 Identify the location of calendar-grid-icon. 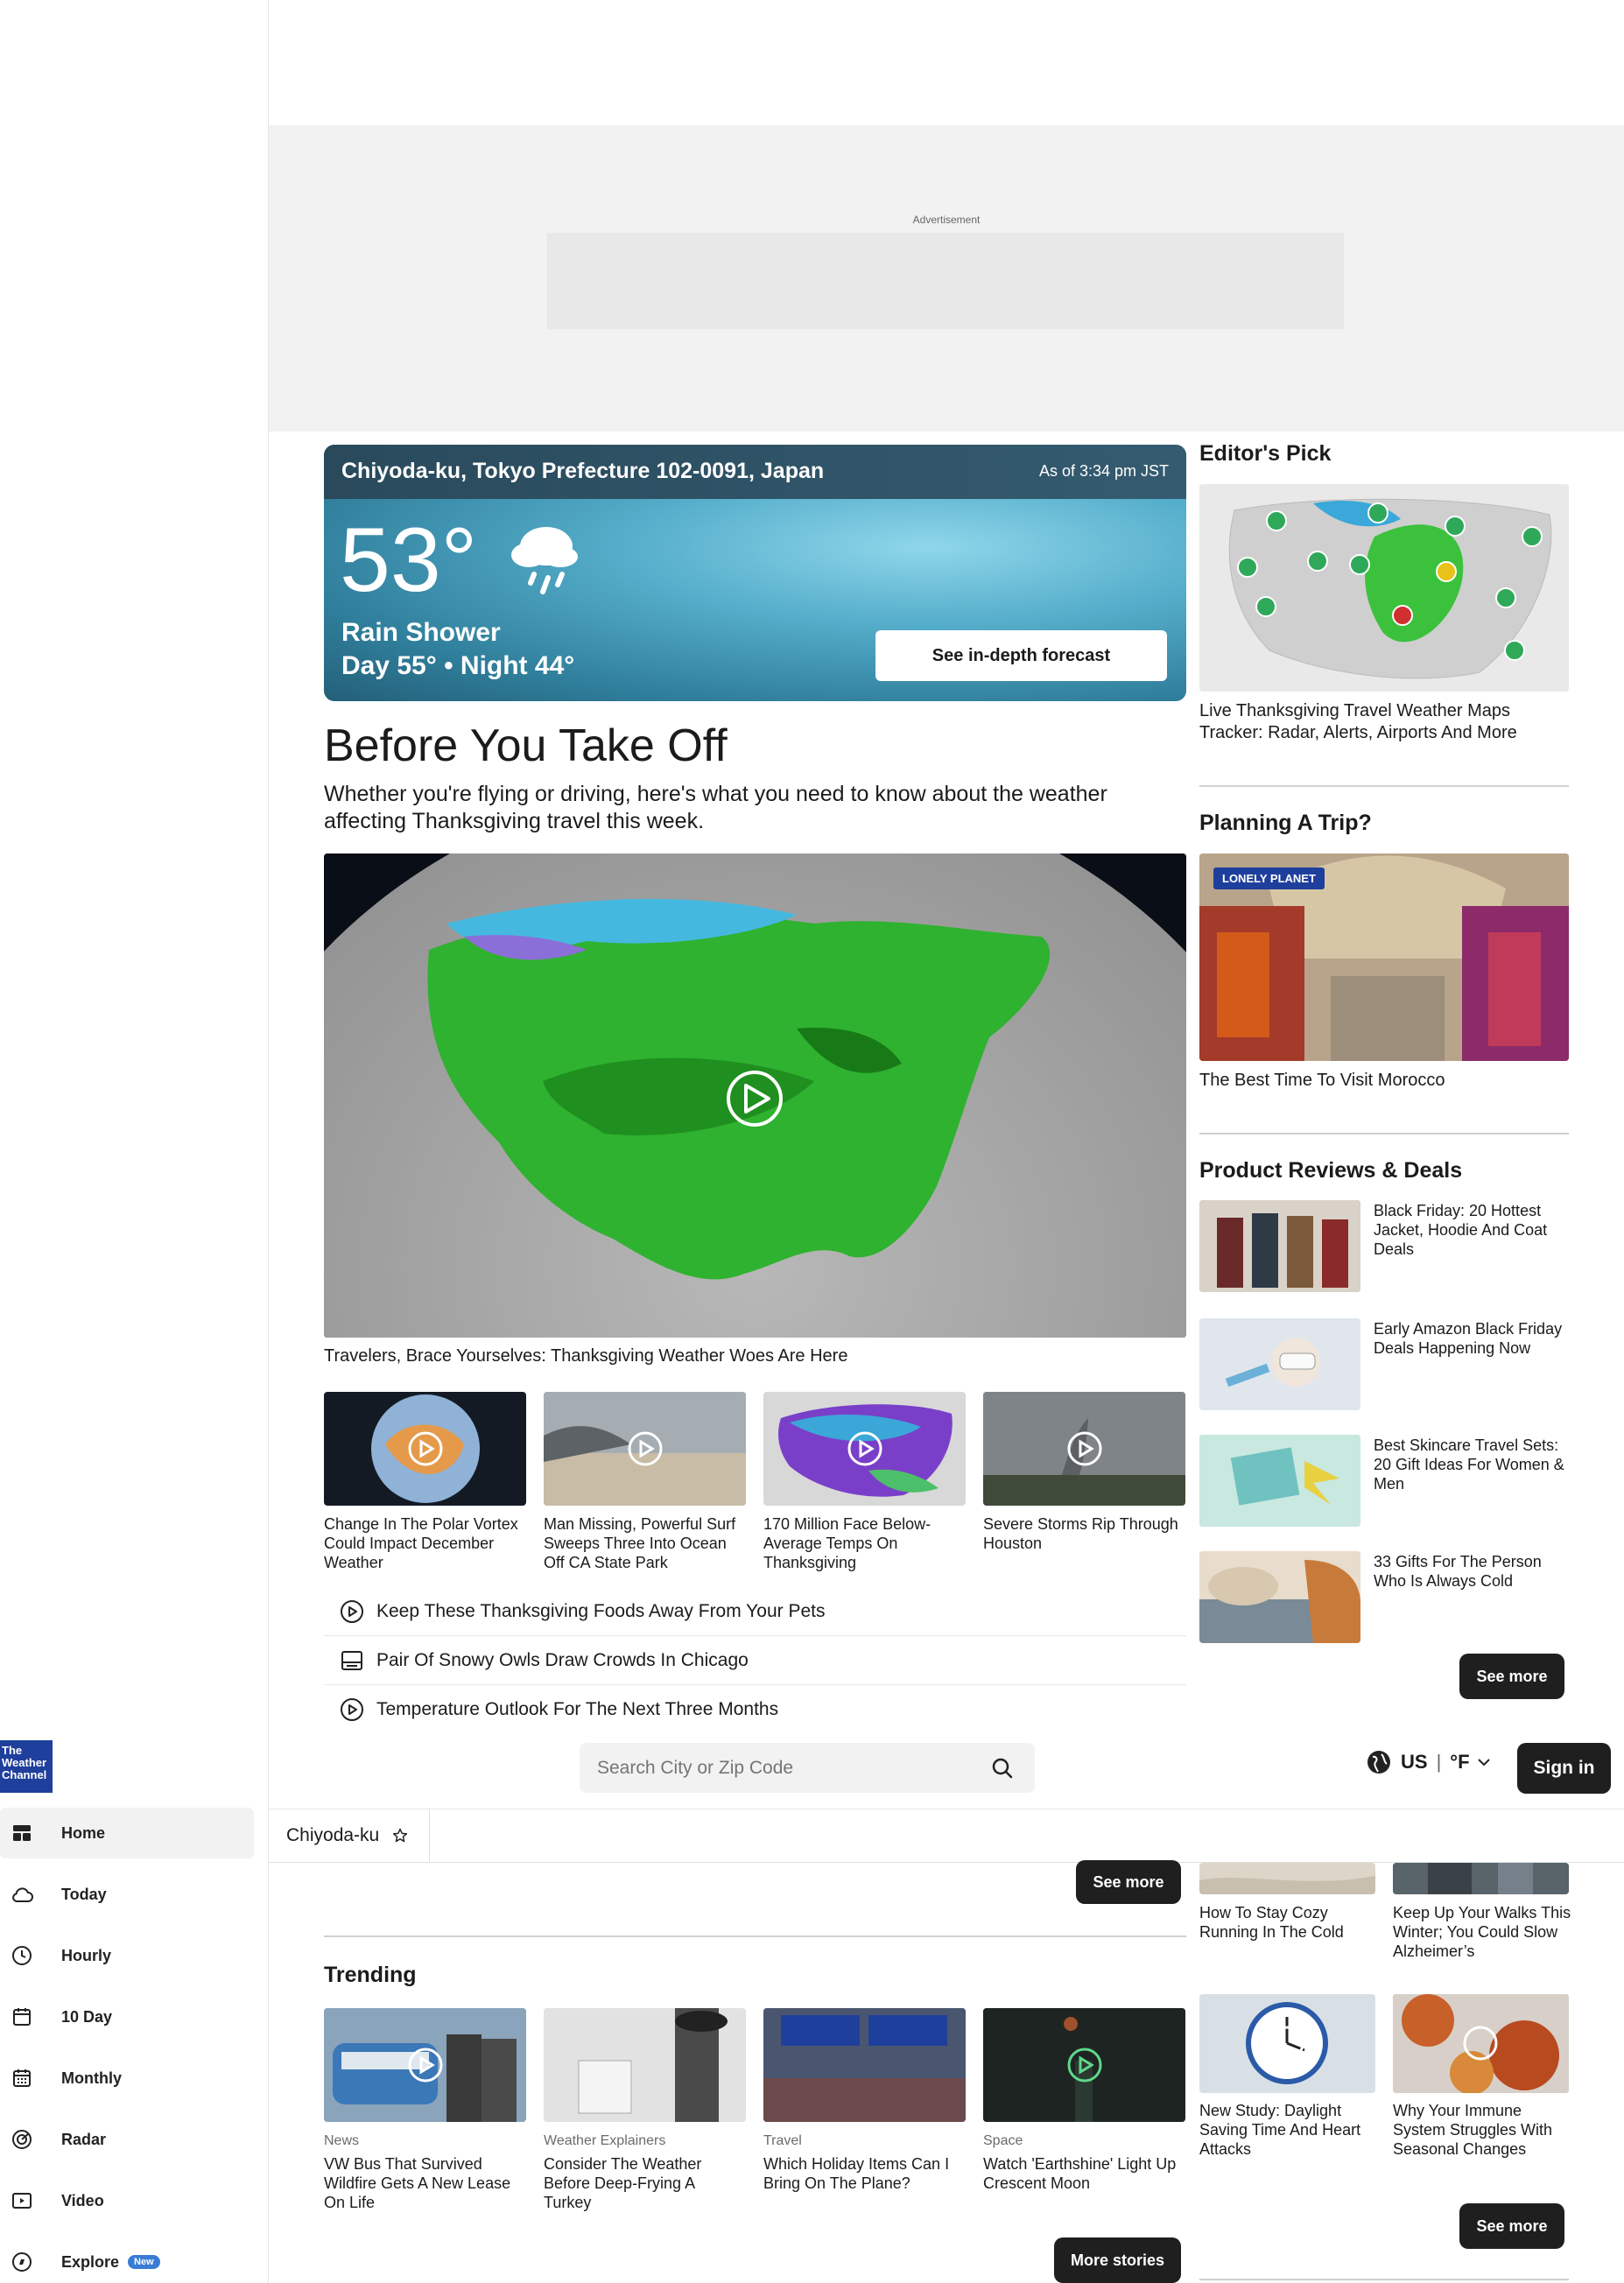
(22, 2078).